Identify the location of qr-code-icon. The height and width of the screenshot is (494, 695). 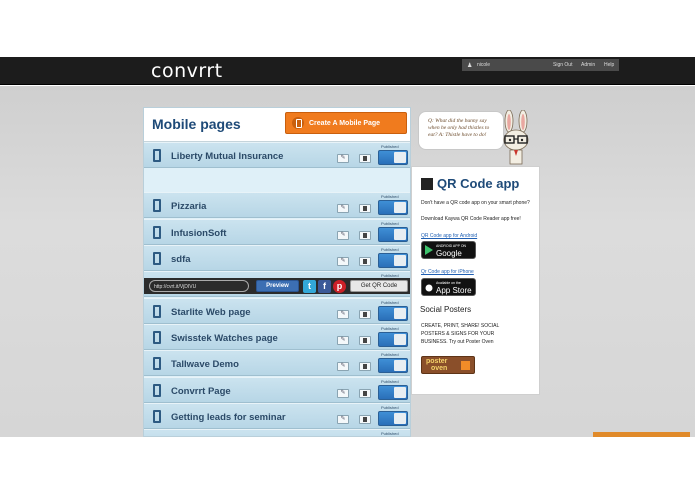
(427, 184).